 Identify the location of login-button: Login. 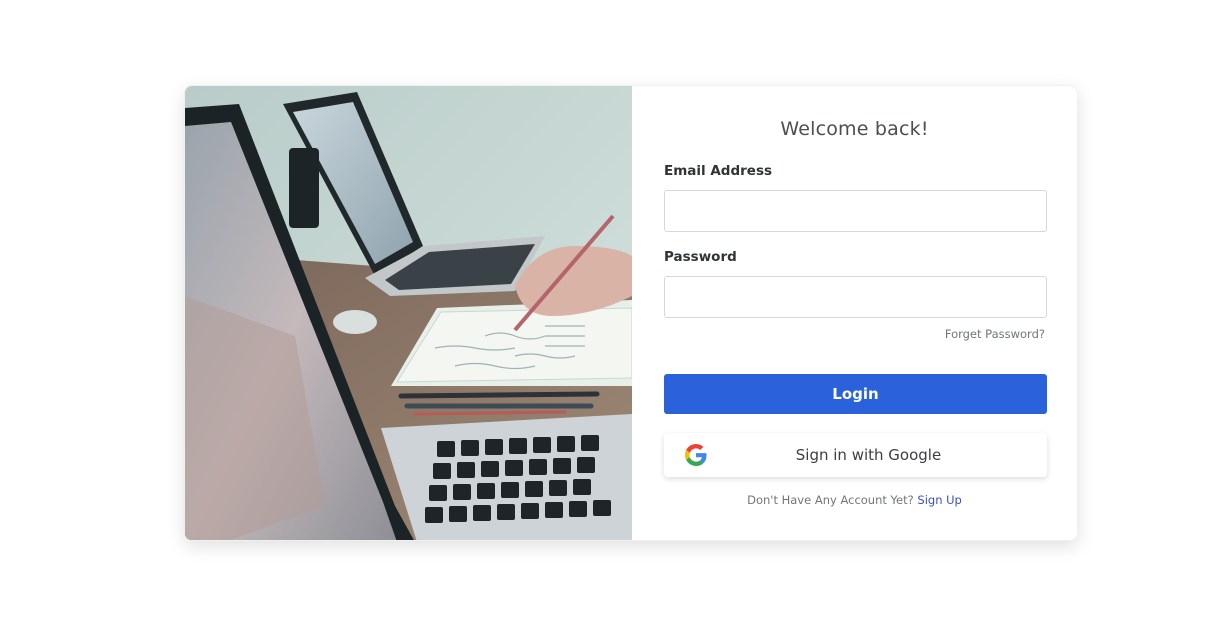
(855, 394).